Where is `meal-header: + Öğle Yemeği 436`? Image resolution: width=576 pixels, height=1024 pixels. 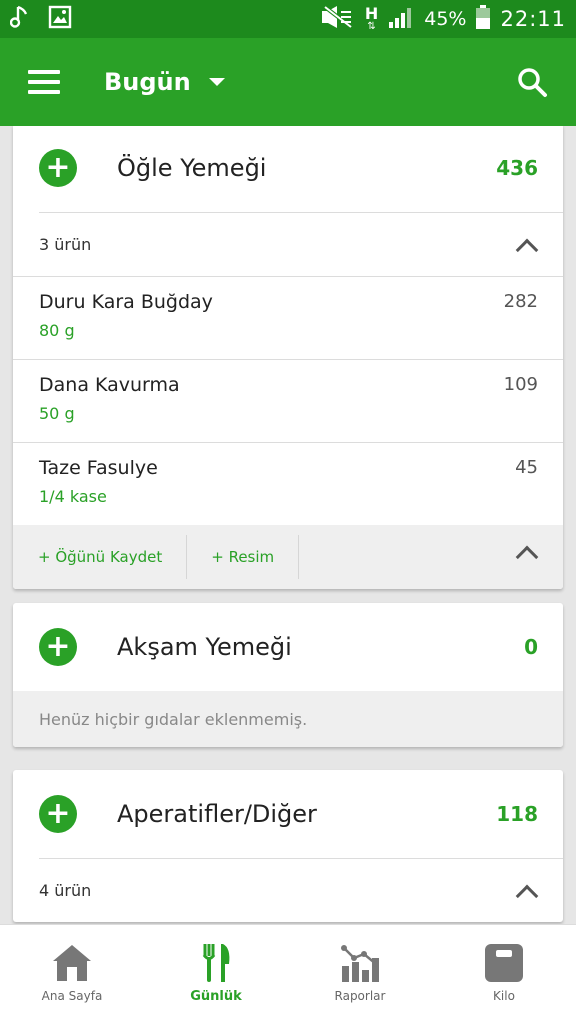
meal-header: + Öğle Yemeği 436 is located at coordinates (288, 169).